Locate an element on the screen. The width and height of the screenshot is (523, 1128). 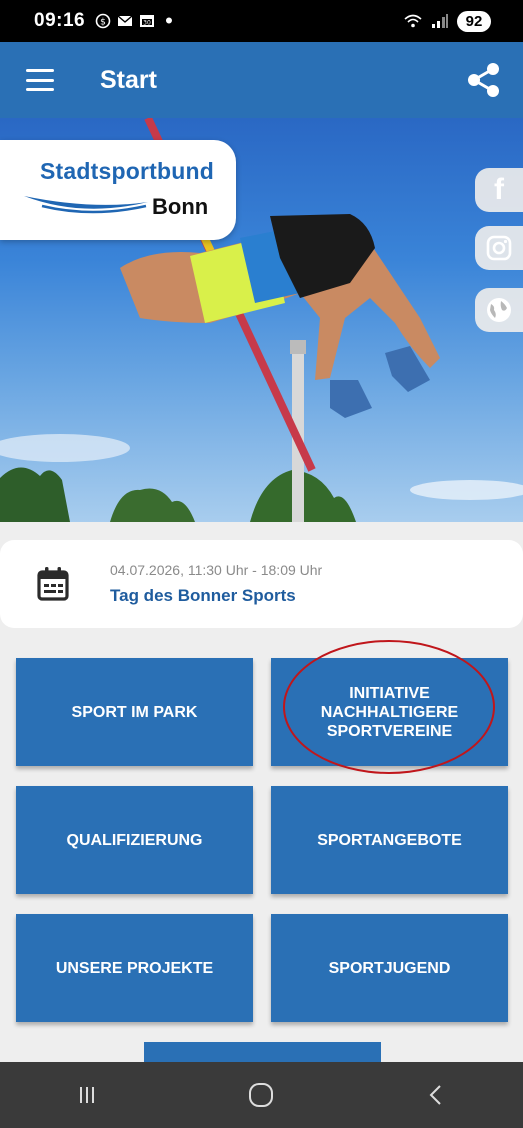
globe-icon is located at coordinates (499, 310).